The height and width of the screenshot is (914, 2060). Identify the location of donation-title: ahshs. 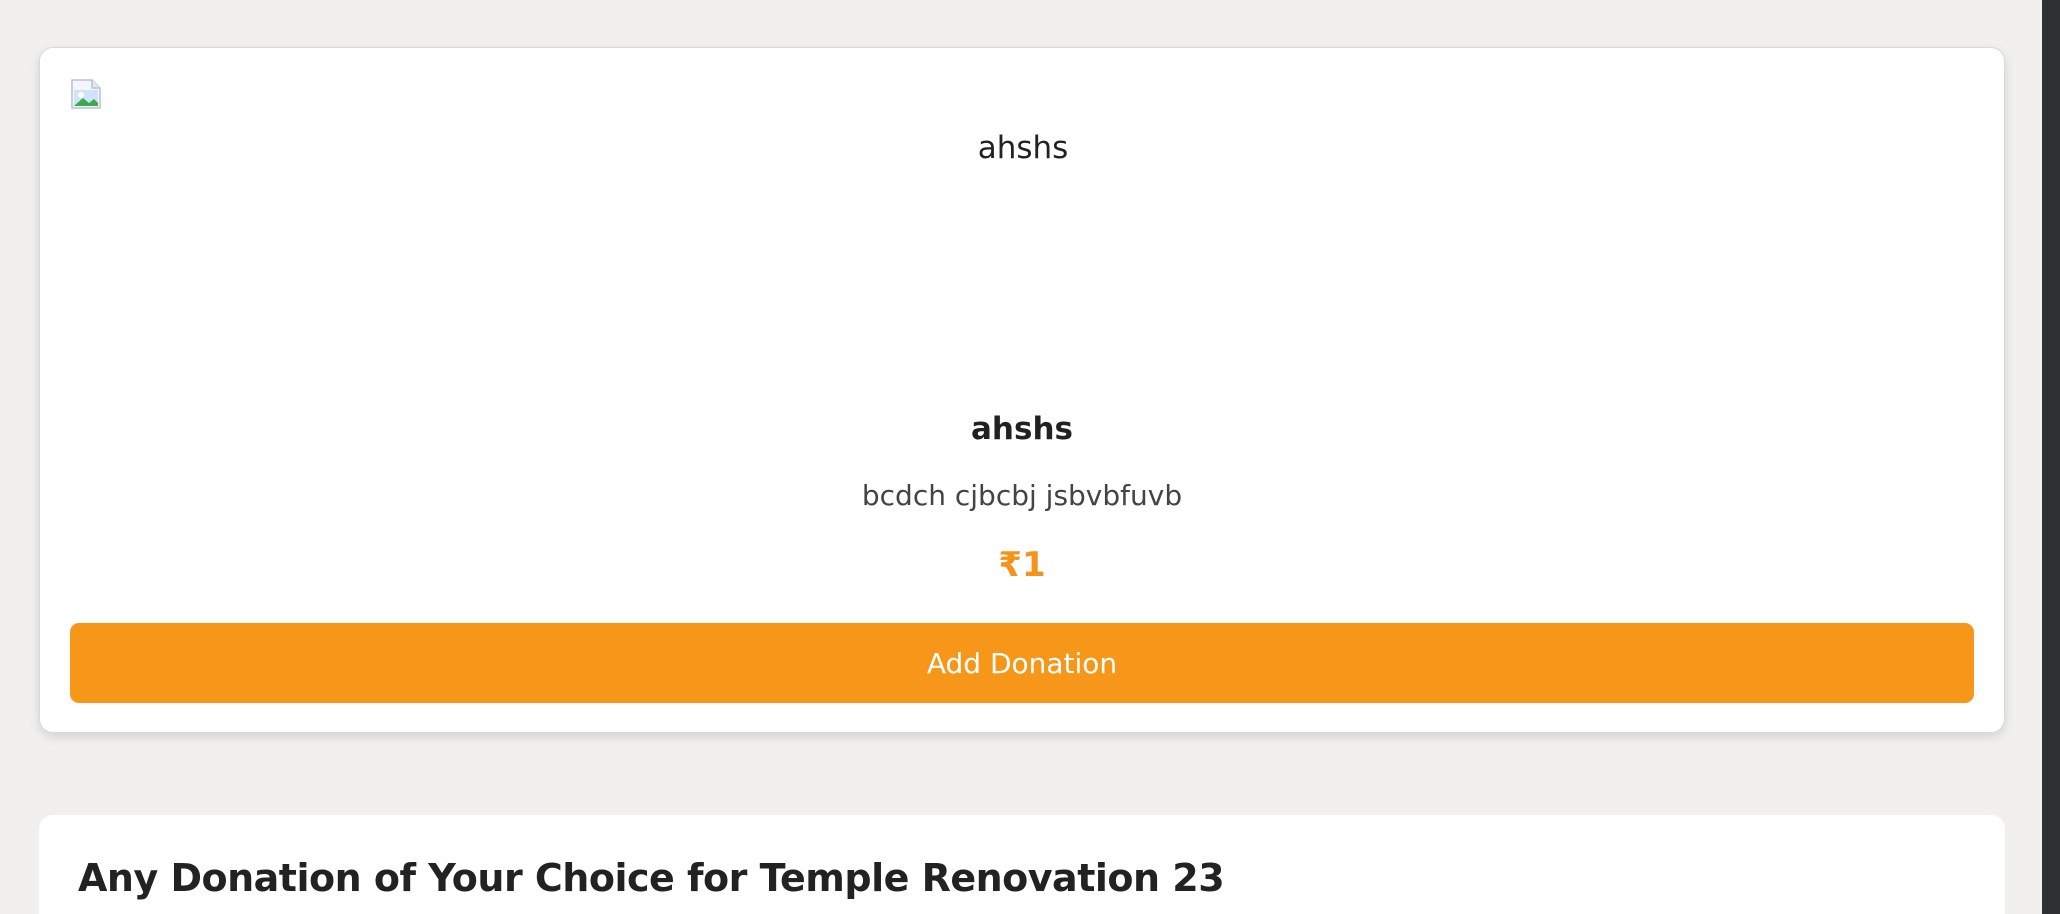
(1022, 429).